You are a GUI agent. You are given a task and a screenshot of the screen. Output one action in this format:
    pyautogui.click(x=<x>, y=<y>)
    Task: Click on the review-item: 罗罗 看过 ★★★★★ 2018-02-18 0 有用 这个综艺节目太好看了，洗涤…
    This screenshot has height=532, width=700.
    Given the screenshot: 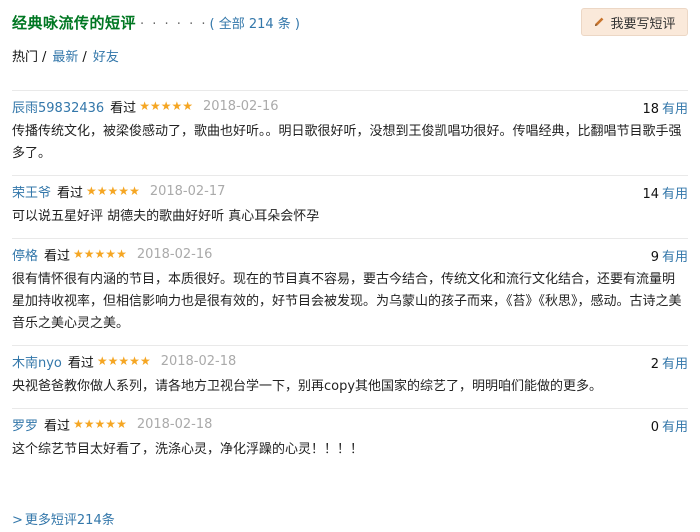 What is the action you would take?
    pyautogui.click(x=350, y=439)
    